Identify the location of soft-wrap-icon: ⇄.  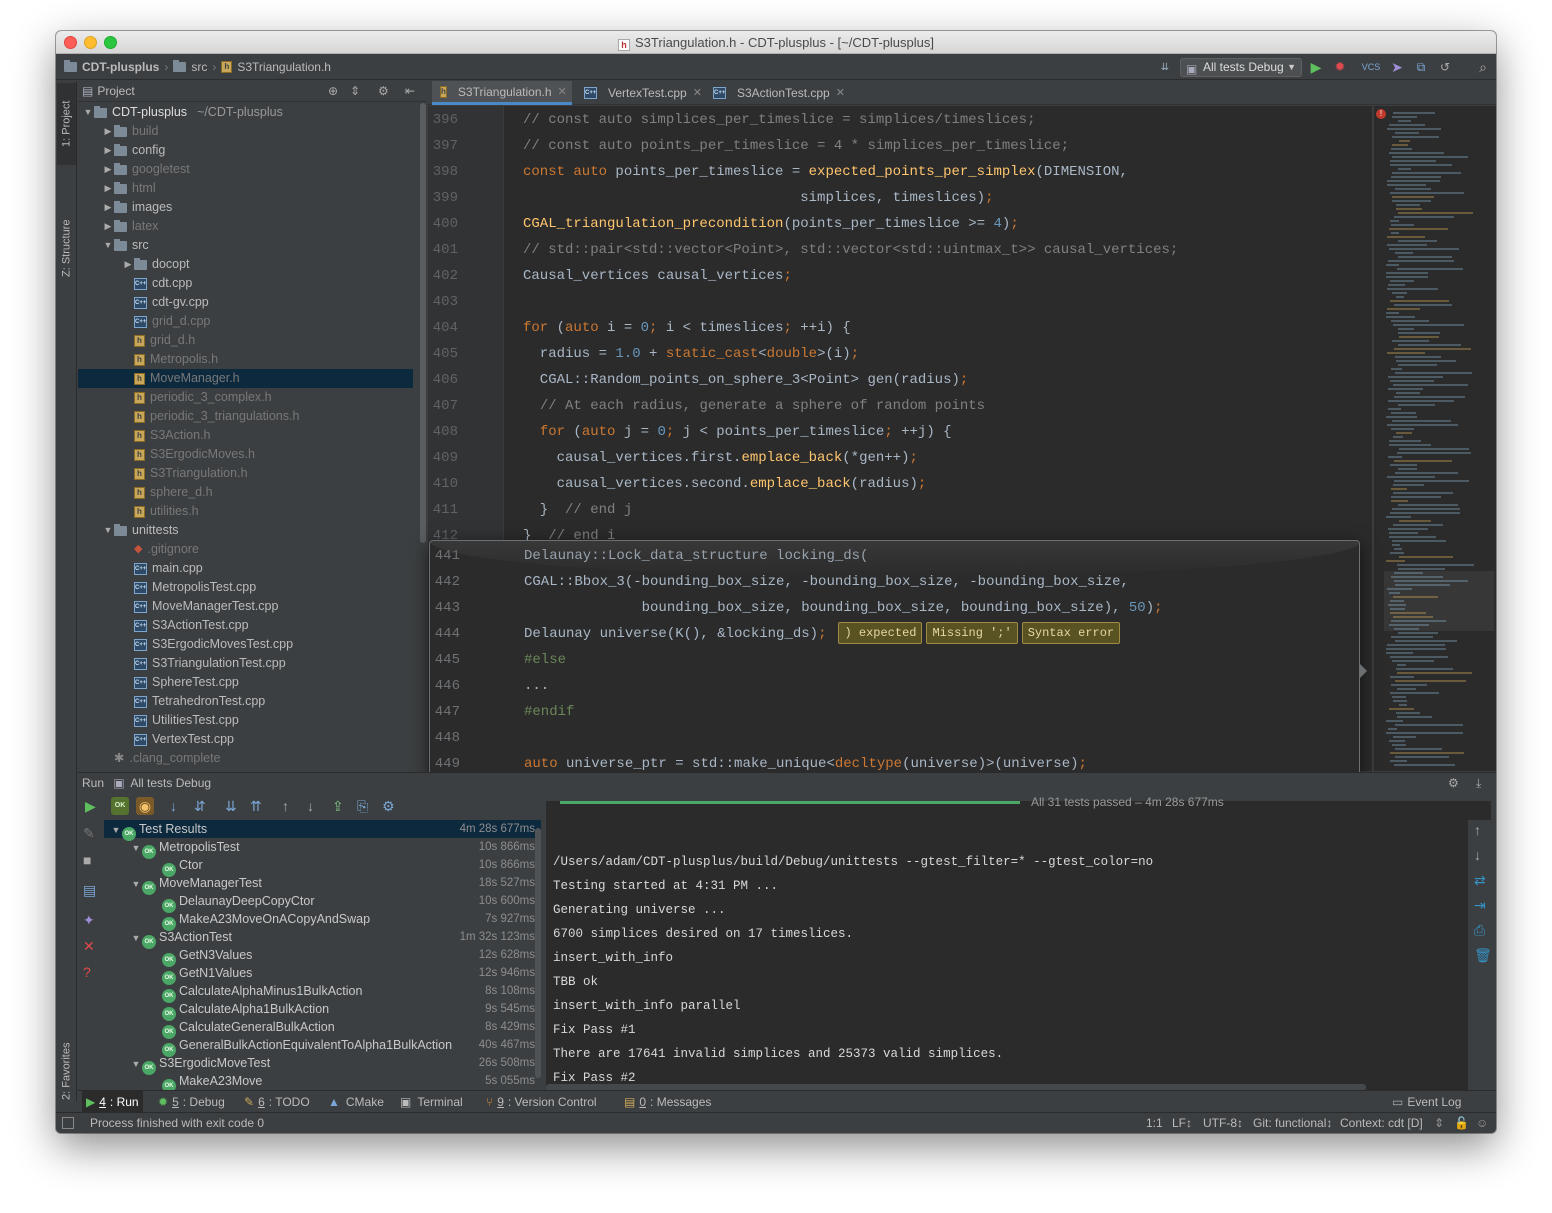
(1480, 880).